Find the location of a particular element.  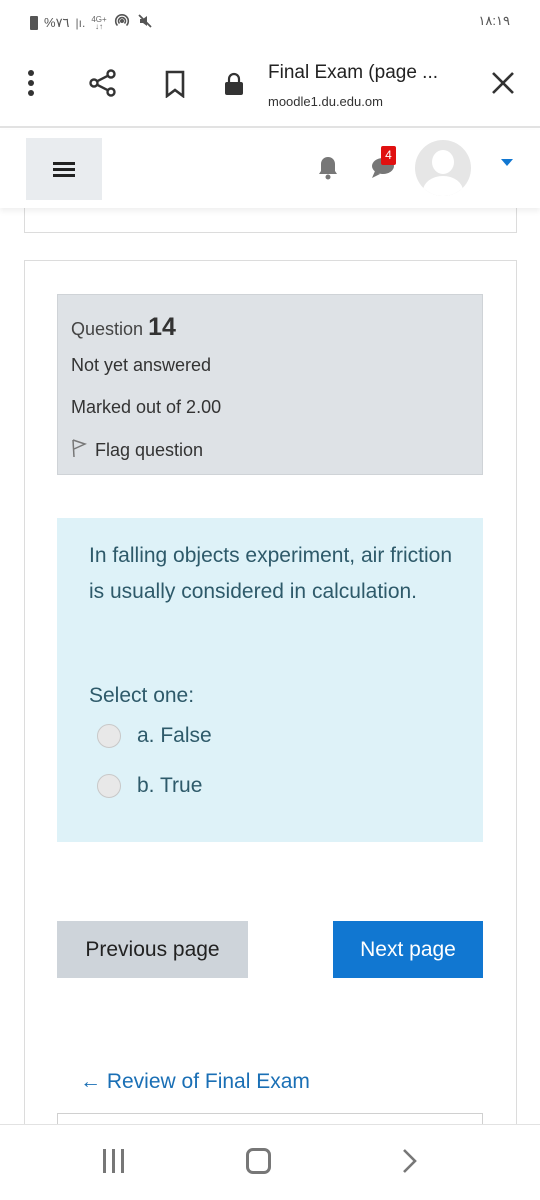

clock: ١٨:١٩ is located at coordinates (494, 20).